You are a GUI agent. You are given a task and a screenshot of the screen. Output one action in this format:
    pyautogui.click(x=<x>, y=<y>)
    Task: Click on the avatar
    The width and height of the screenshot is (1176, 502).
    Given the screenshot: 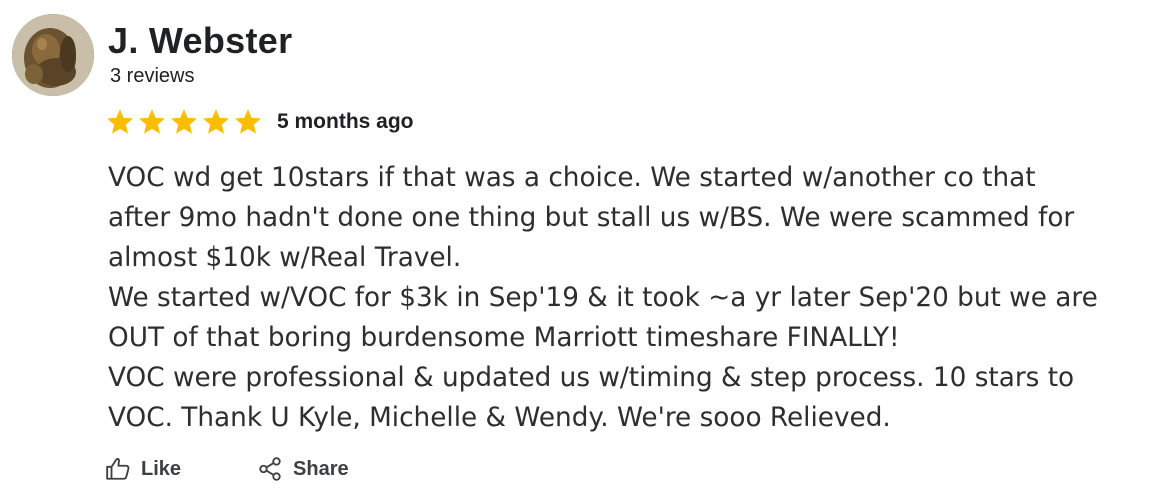 What is the action you would take?
    pyautogui.click(x=53, y=55)
    